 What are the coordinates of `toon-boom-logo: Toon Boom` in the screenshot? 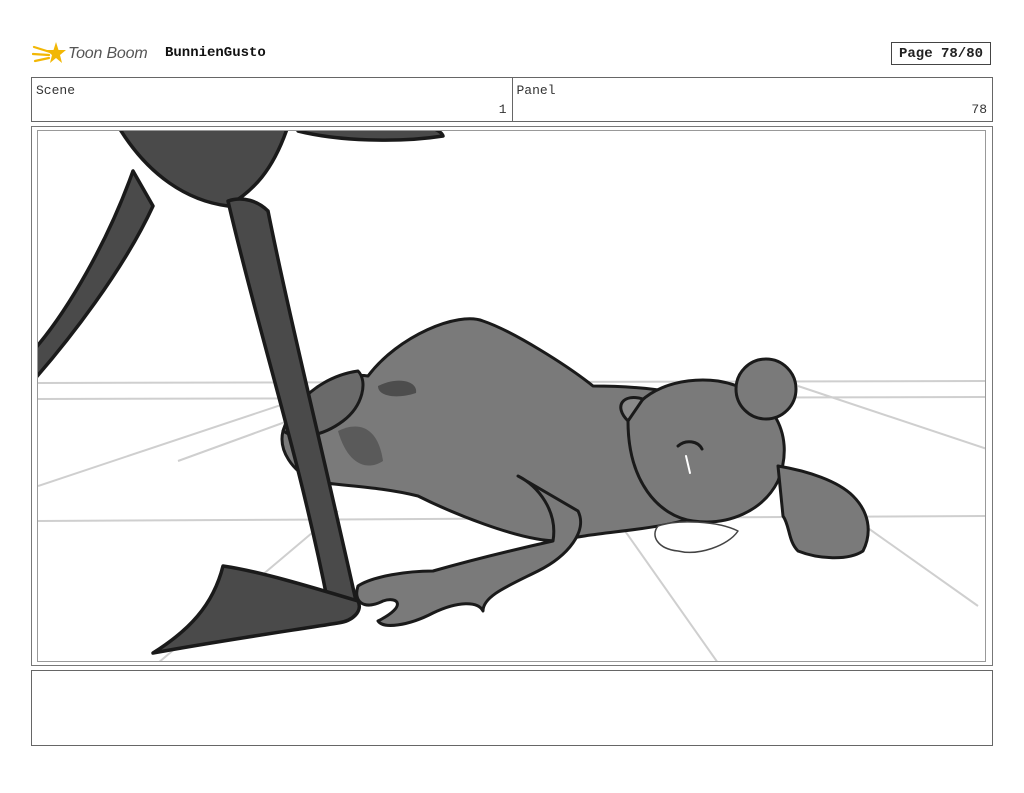 It's located at (90, 54).